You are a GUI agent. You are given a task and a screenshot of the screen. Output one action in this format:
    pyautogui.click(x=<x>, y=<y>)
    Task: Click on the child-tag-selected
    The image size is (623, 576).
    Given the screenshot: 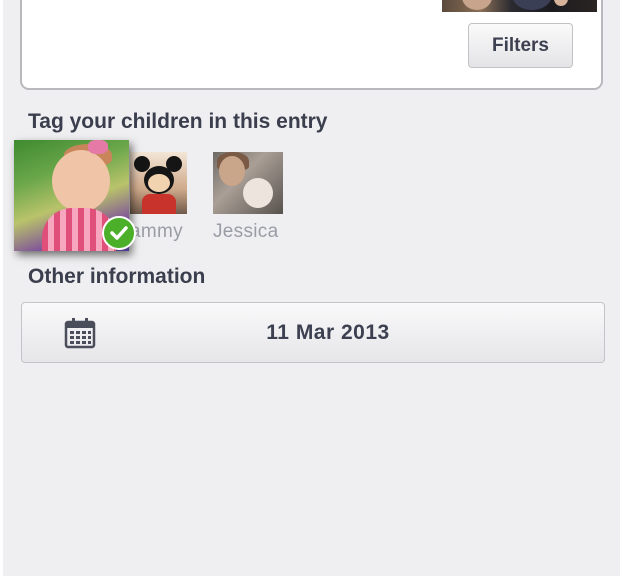 What is the action you would take?
    pyautogui.click(x=75, y=195)
    